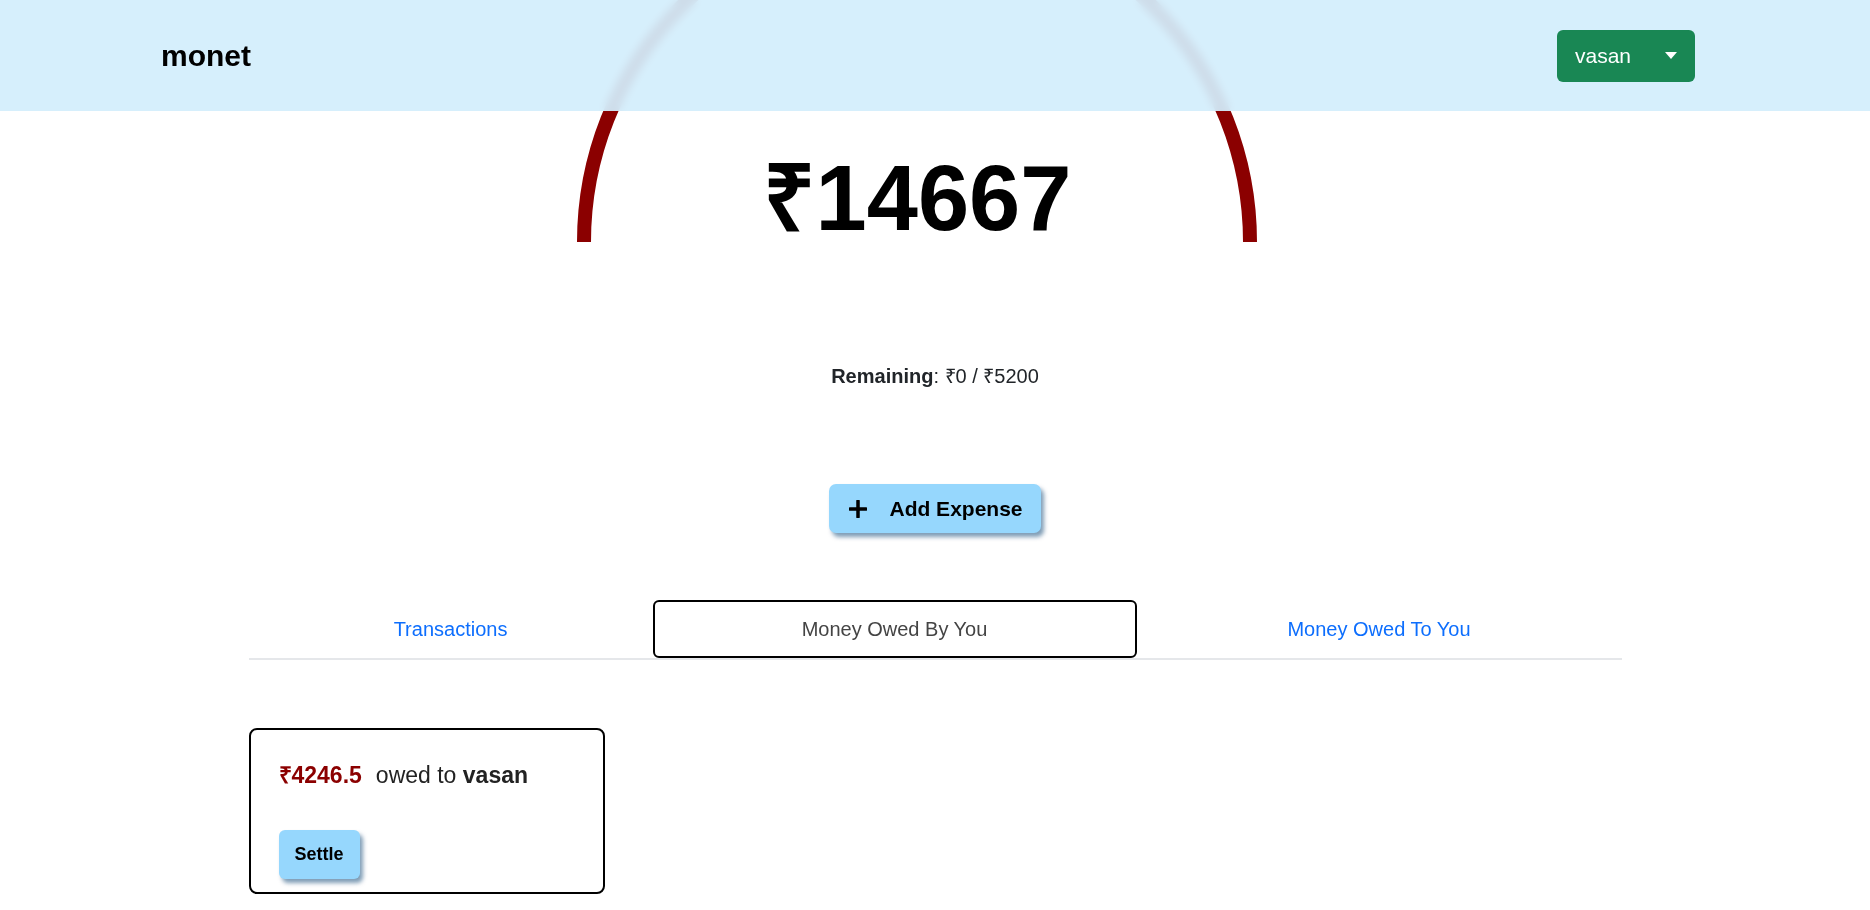 Image resolution: width=1870 pixels, height=910 pixels. I want to click on spent-amount: ₹14667, so click(917, 198).